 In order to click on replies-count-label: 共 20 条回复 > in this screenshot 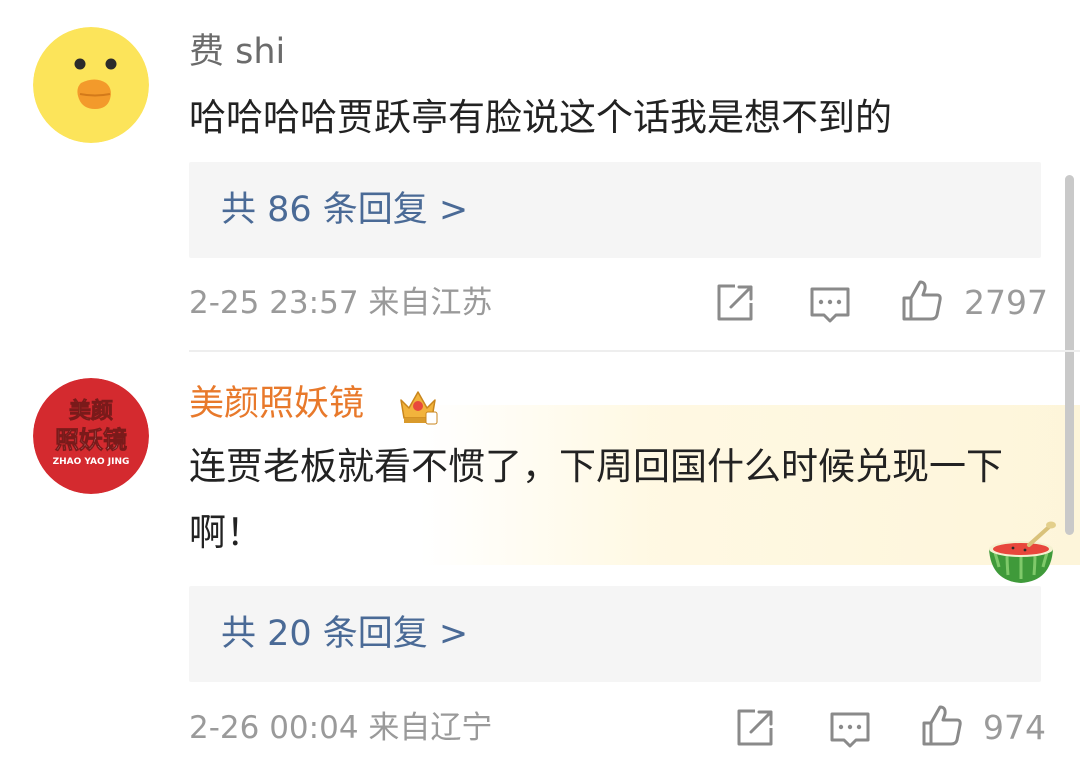, I will do `click(345, 634)`.